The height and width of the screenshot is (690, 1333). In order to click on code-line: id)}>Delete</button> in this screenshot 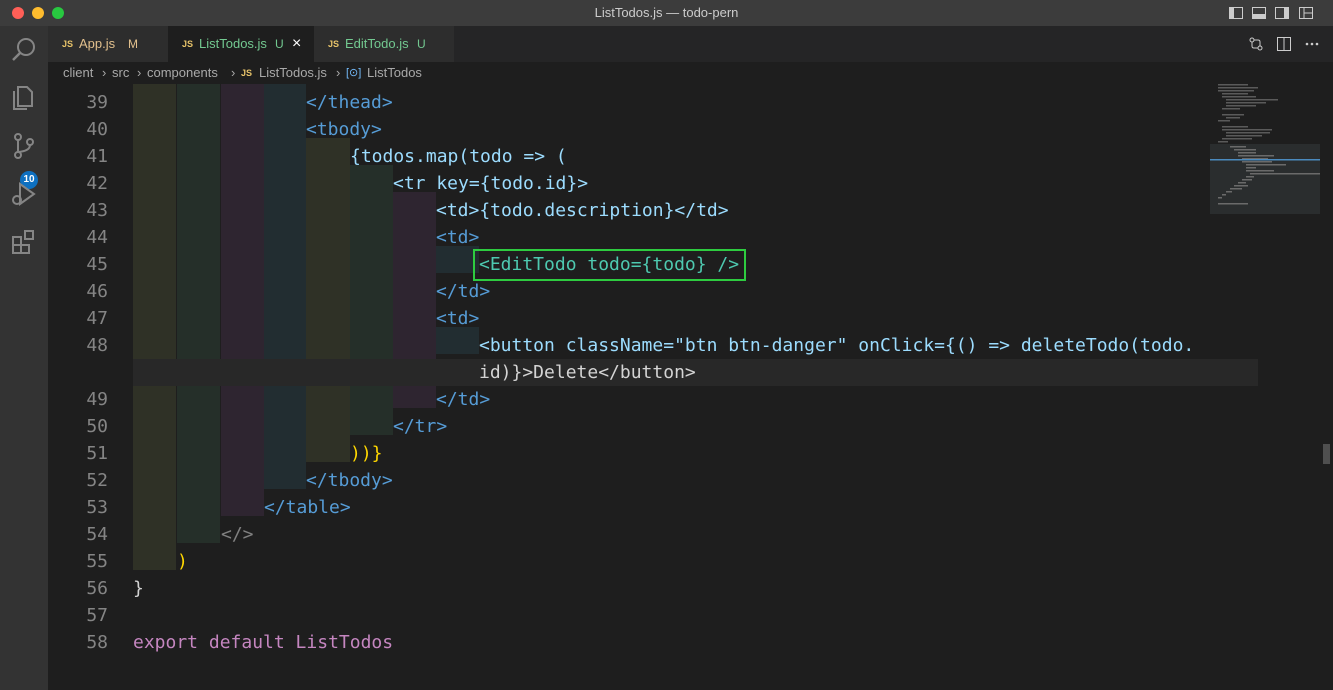, I will do `click(587, 372)`.